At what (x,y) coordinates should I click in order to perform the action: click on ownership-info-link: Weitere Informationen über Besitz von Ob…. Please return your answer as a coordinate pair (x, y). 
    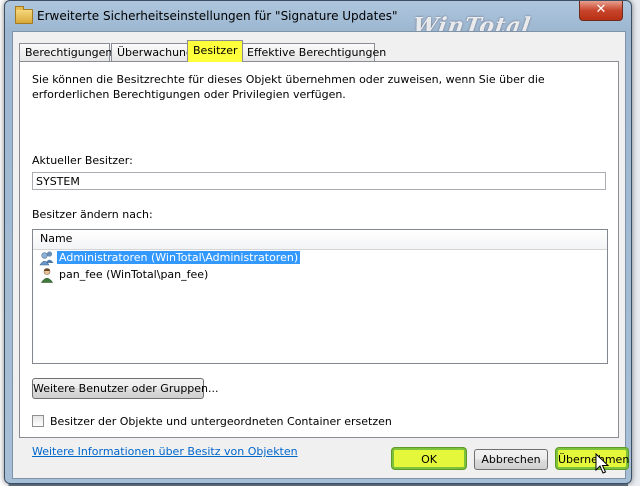
    Looking at the image, I should click on (165, 451).